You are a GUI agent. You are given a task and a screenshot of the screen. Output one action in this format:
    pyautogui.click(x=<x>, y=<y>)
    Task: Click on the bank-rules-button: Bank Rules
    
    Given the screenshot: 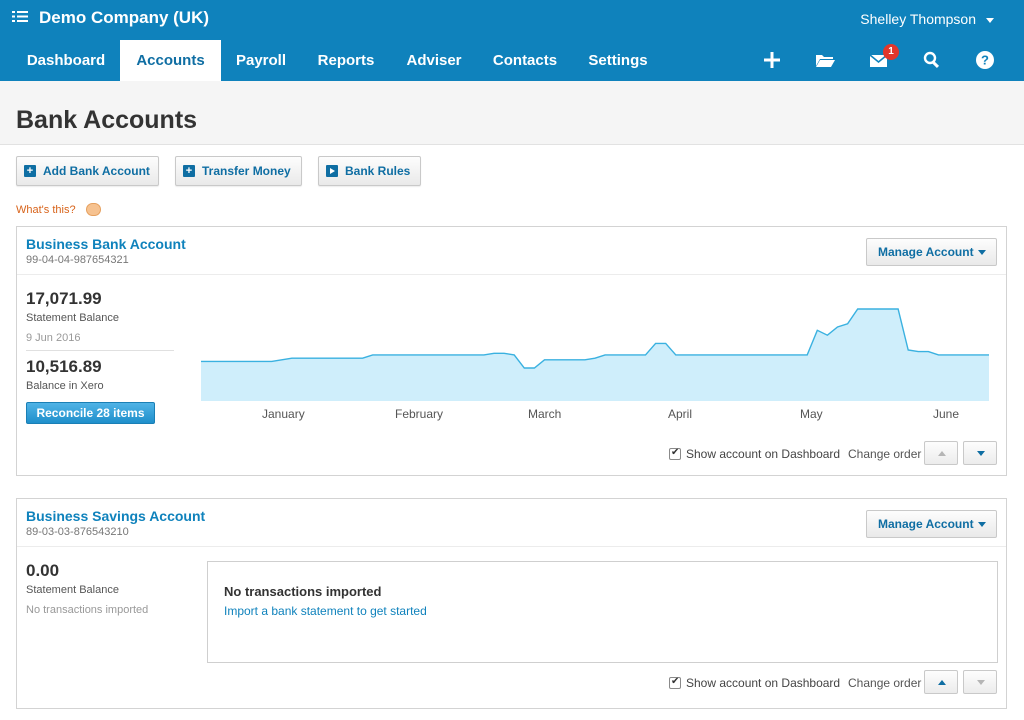 What is the action you would take?
    pyautogui.click(x=369, y=171)
    